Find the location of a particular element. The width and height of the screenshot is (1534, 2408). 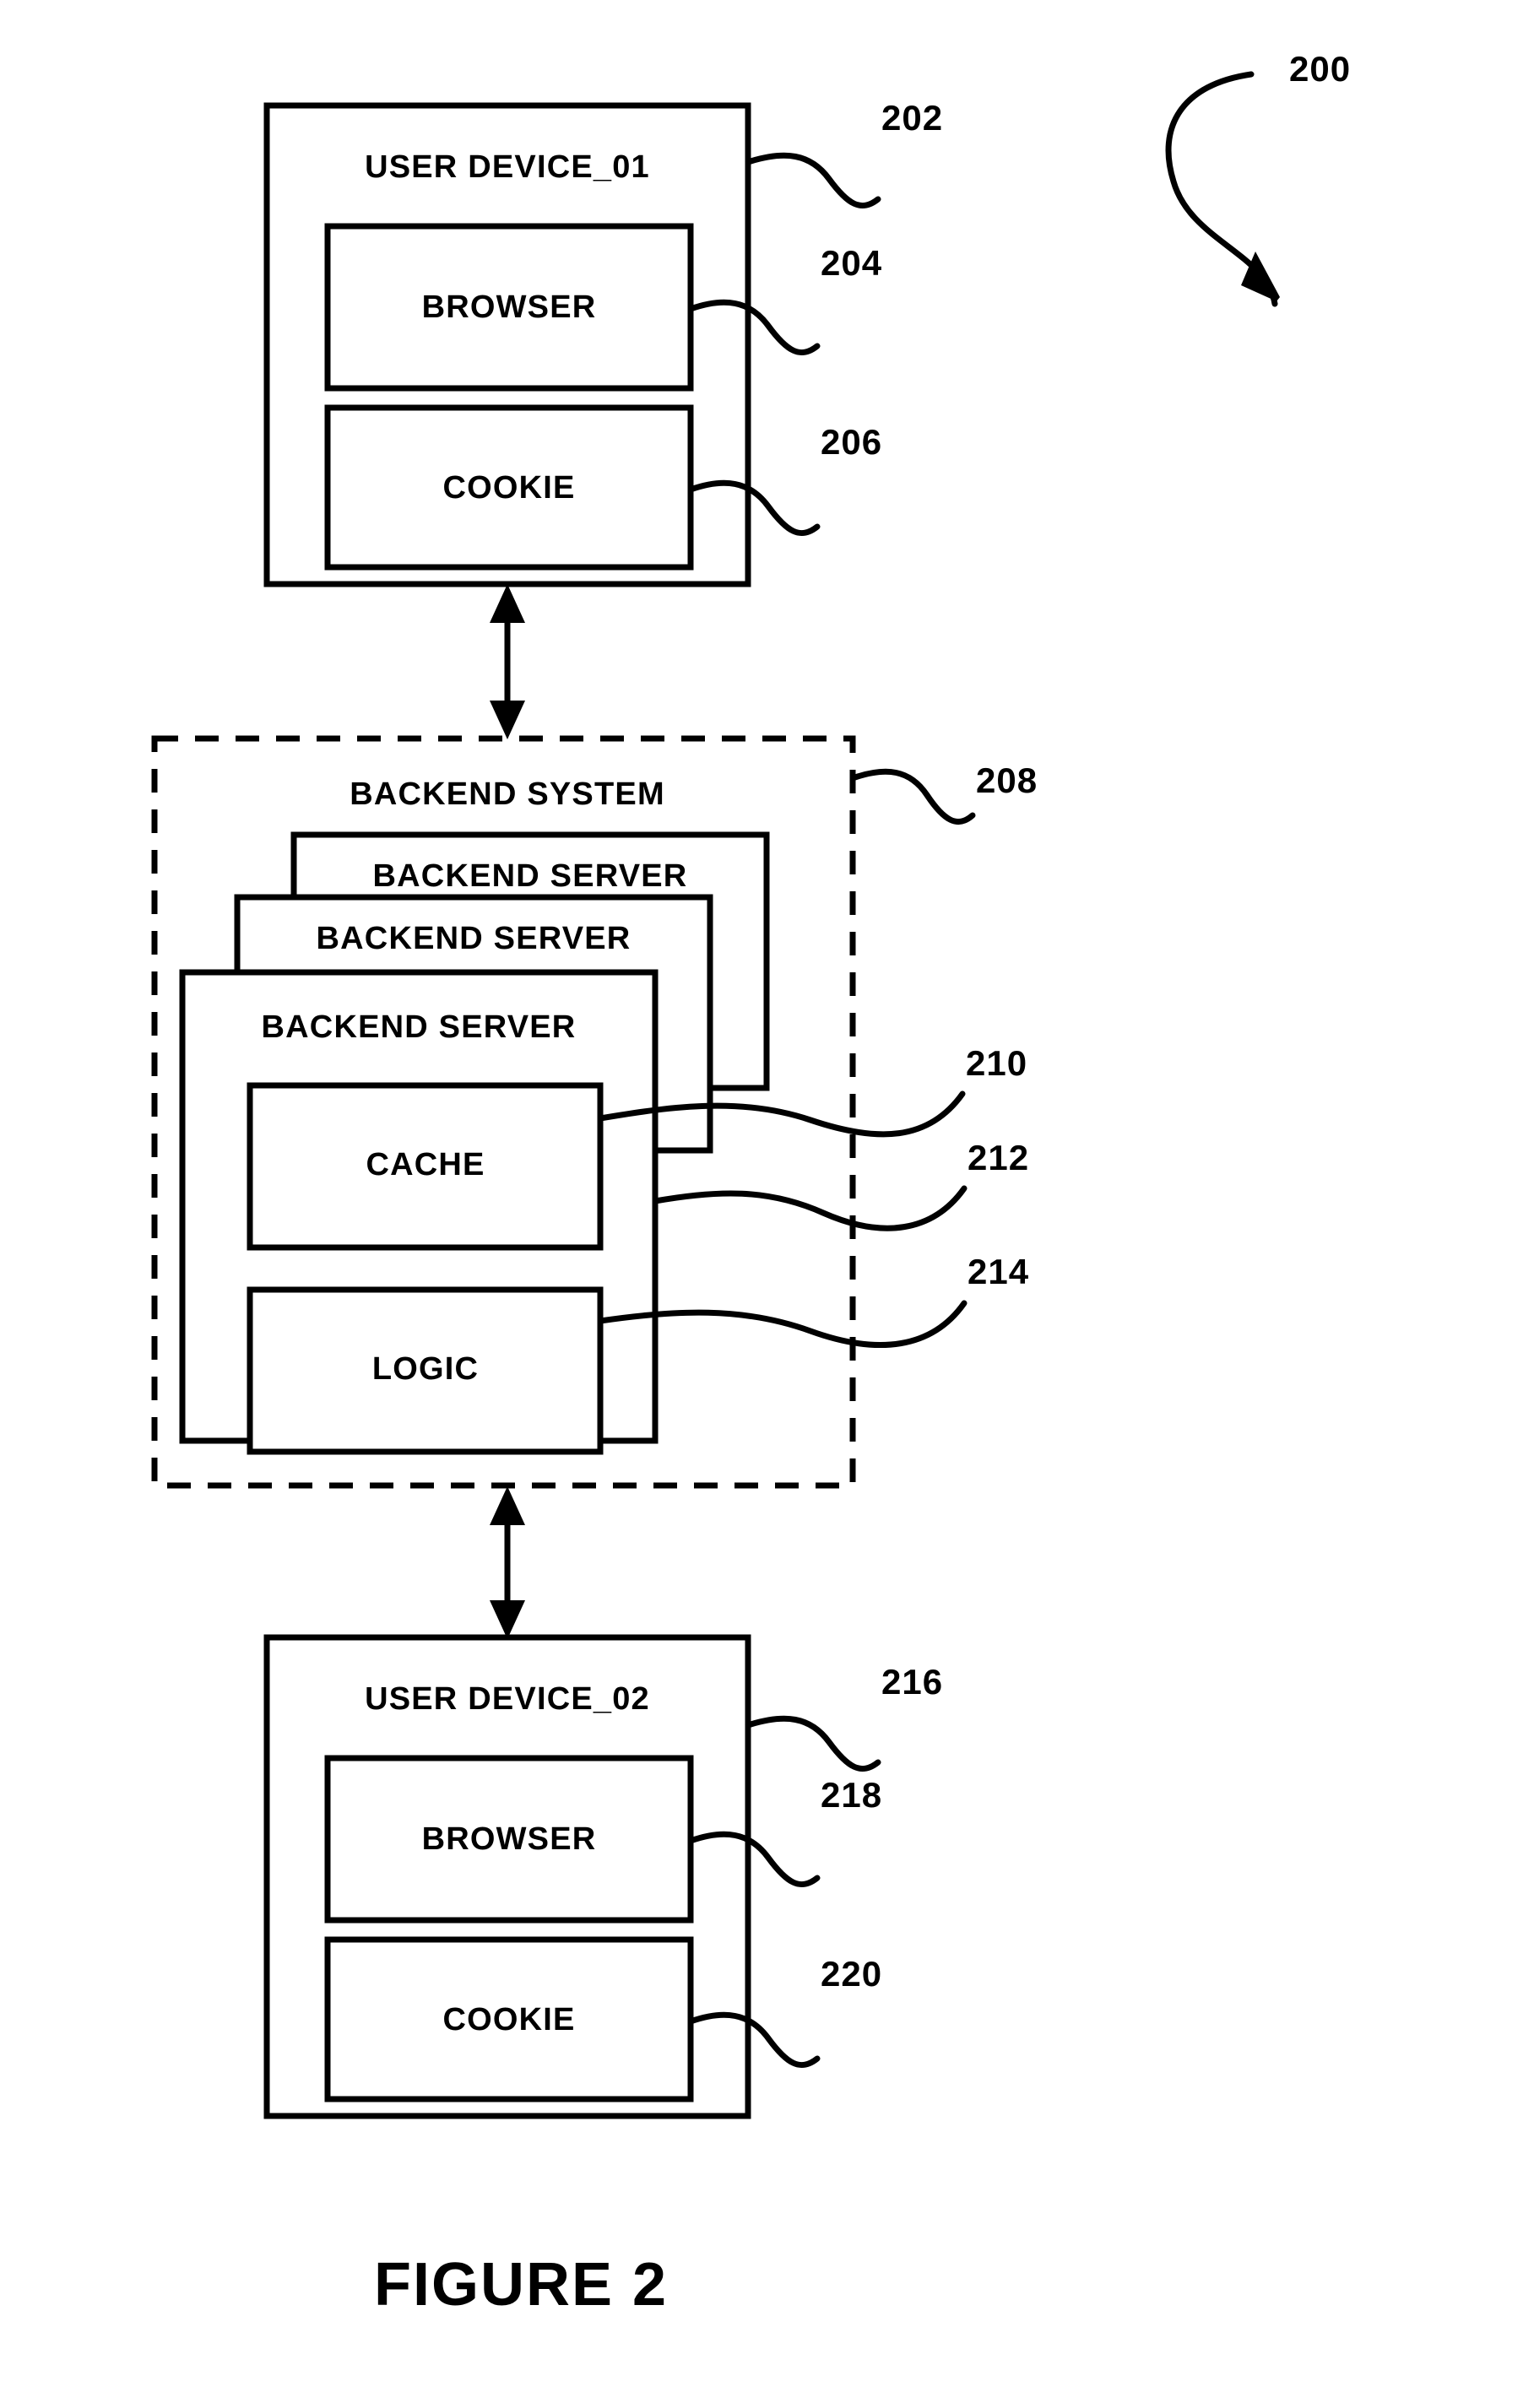

reference-numeral-204: 204 is located at coordinates (851, 263).